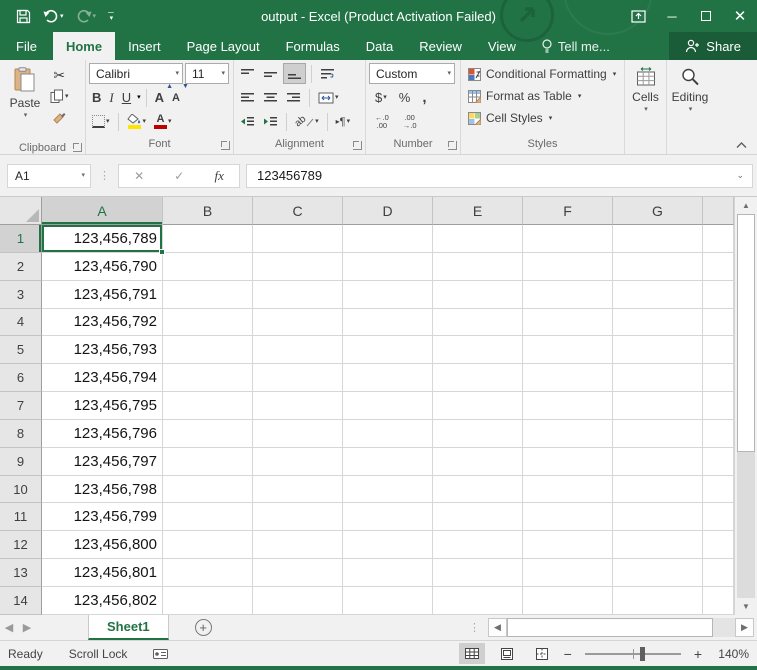 This screenshot has width=757, height=670. What do you see at coordinates (247, 121) in the screenshot?
I see `decrease-indent-icon` at bounding box center [247, 121].